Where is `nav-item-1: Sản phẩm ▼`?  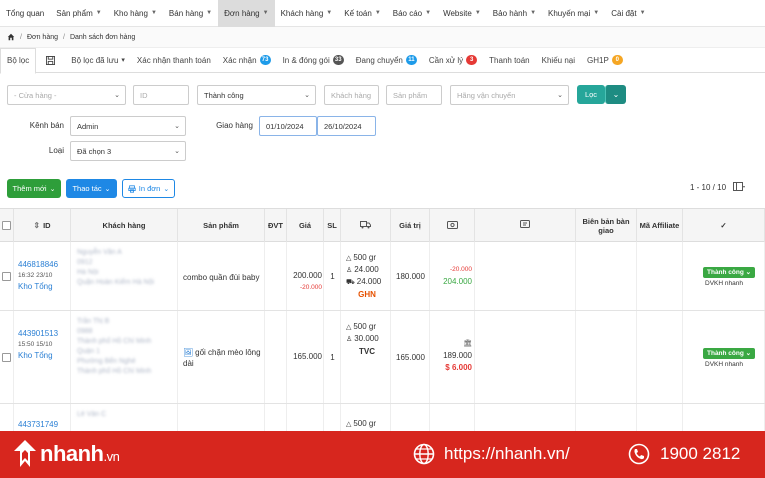 nav-item-1: Sản phẩm ▼ is located at coordinates (78, 13).